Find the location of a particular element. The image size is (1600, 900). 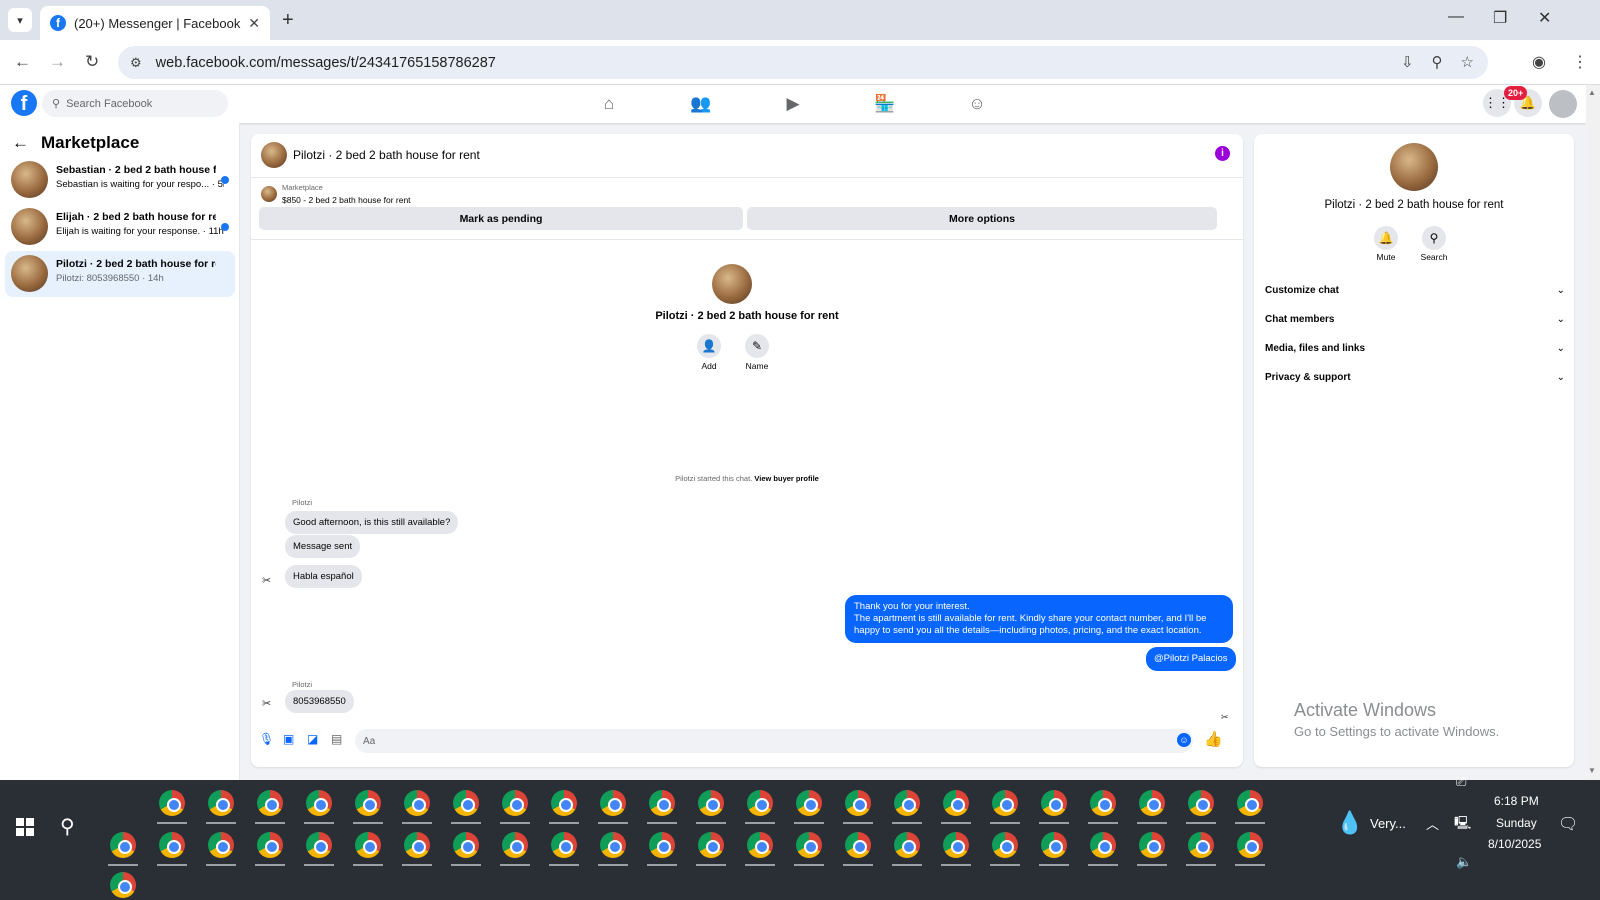

window-minimize-icon: — is located at coordinates (1456, 17).